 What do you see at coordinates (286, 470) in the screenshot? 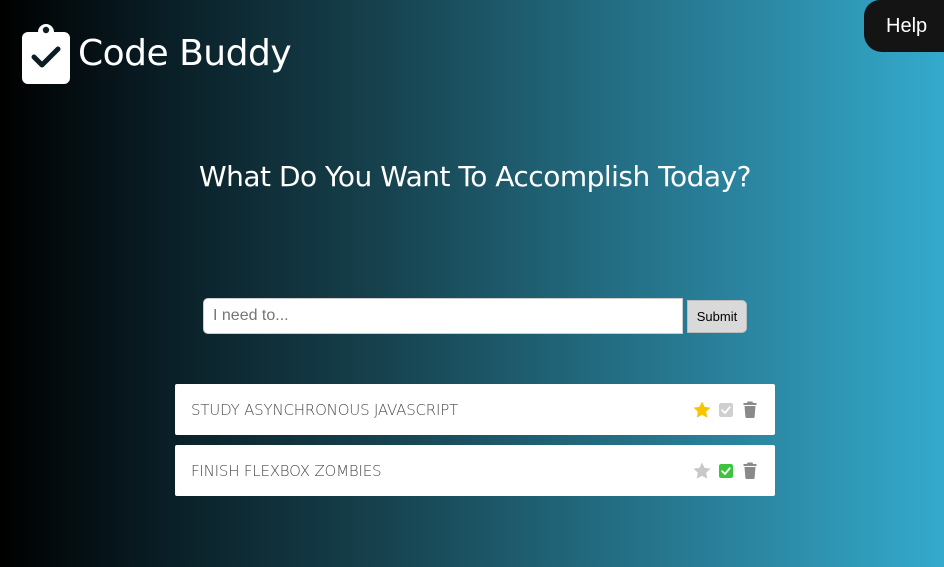
I see `task-text: FINISH FLEXBOX ZOMBIES` at bounding box center [286, 470].